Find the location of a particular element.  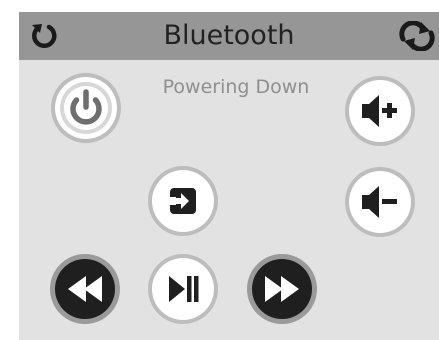

rewind-icon is located at coordinates (85, 289).